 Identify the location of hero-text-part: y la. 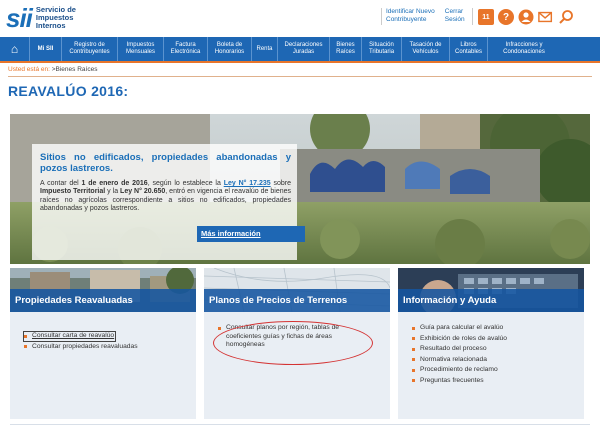
(113, 192).